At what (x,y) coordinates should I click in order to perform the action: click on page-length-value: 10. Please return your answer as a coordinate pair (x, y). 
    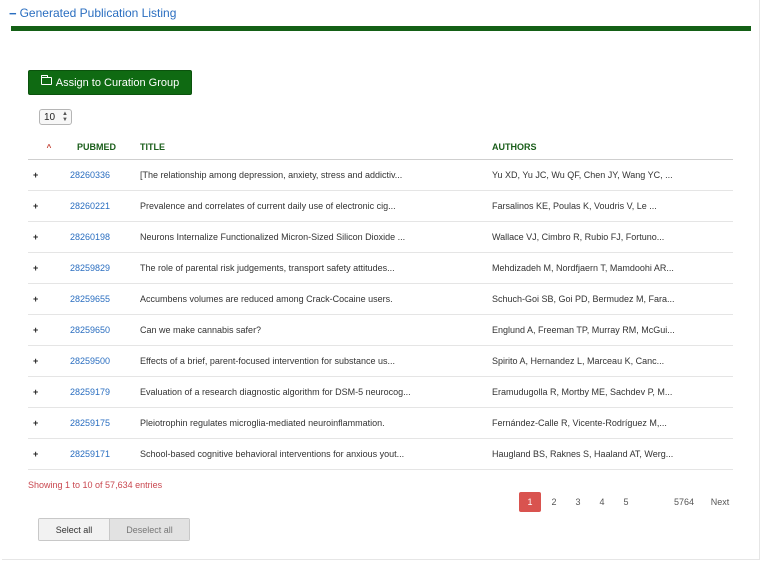
    Looking at the image, I should click on (50, 117).